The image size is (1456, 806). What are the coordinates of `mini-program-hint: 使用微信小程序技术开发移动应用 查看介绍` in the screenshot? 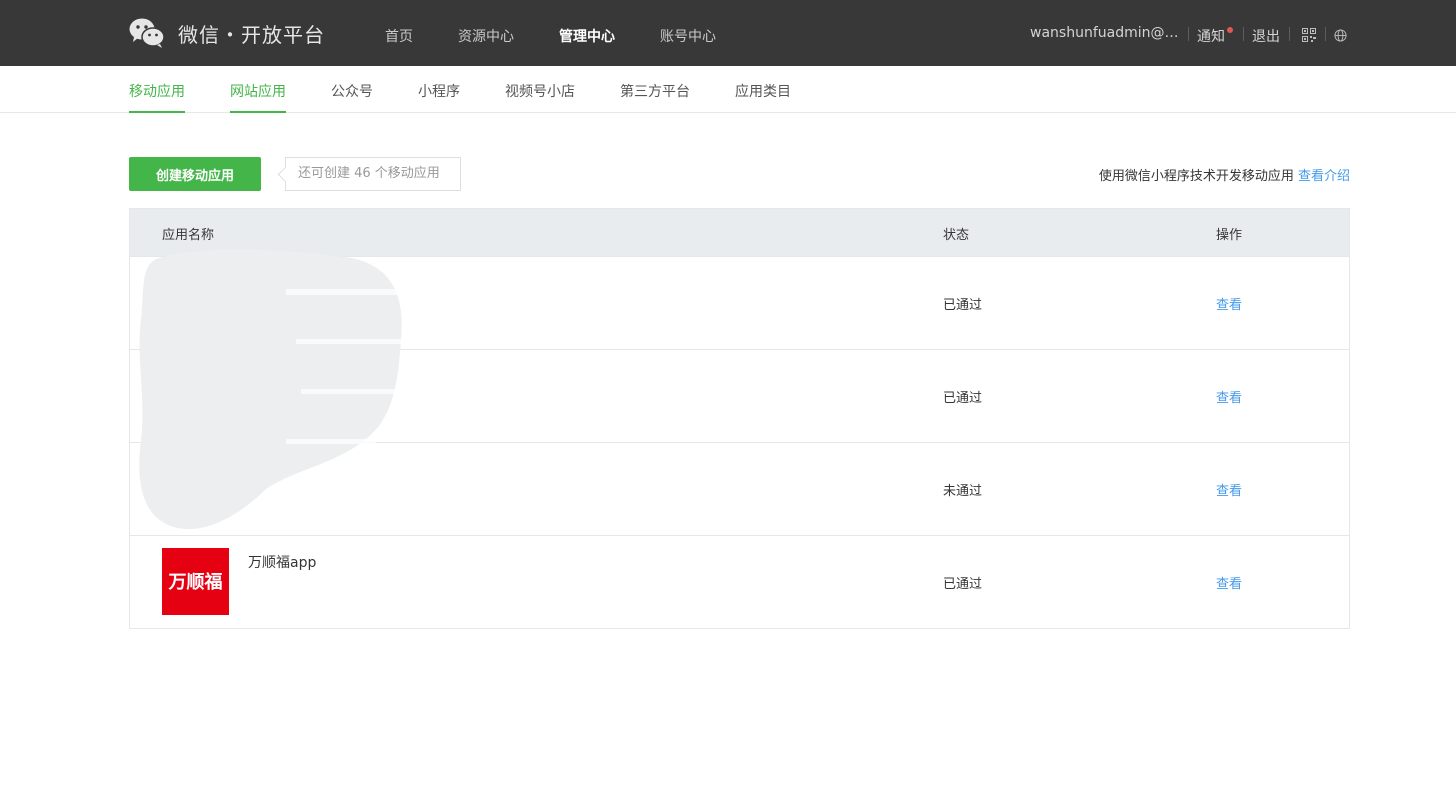 It's located at (1224, 174).